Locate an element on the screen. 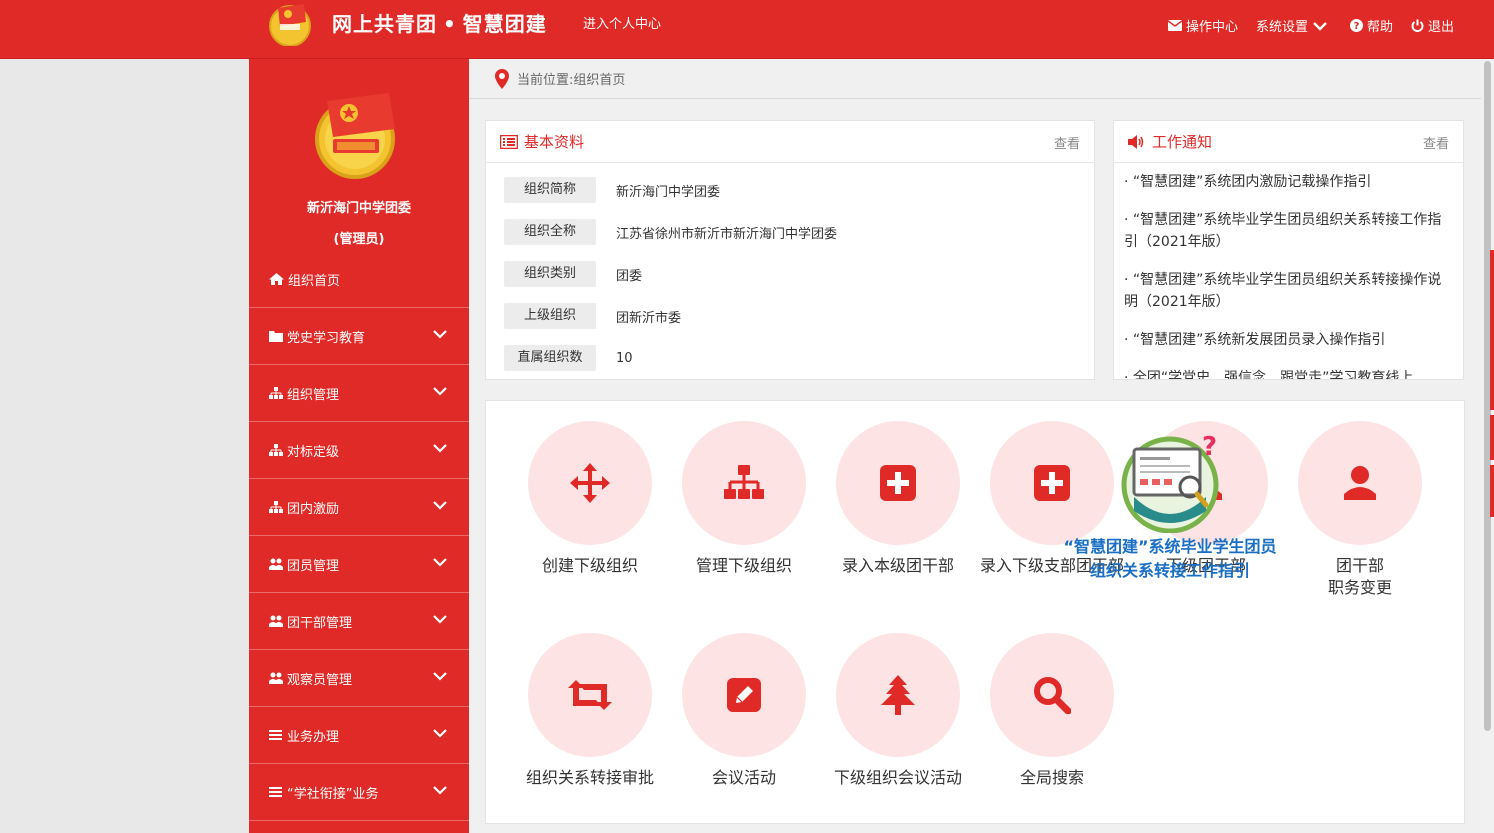  sidebar-item-school-society: “学社衔接”业务 is located at coordinates (359, 792).